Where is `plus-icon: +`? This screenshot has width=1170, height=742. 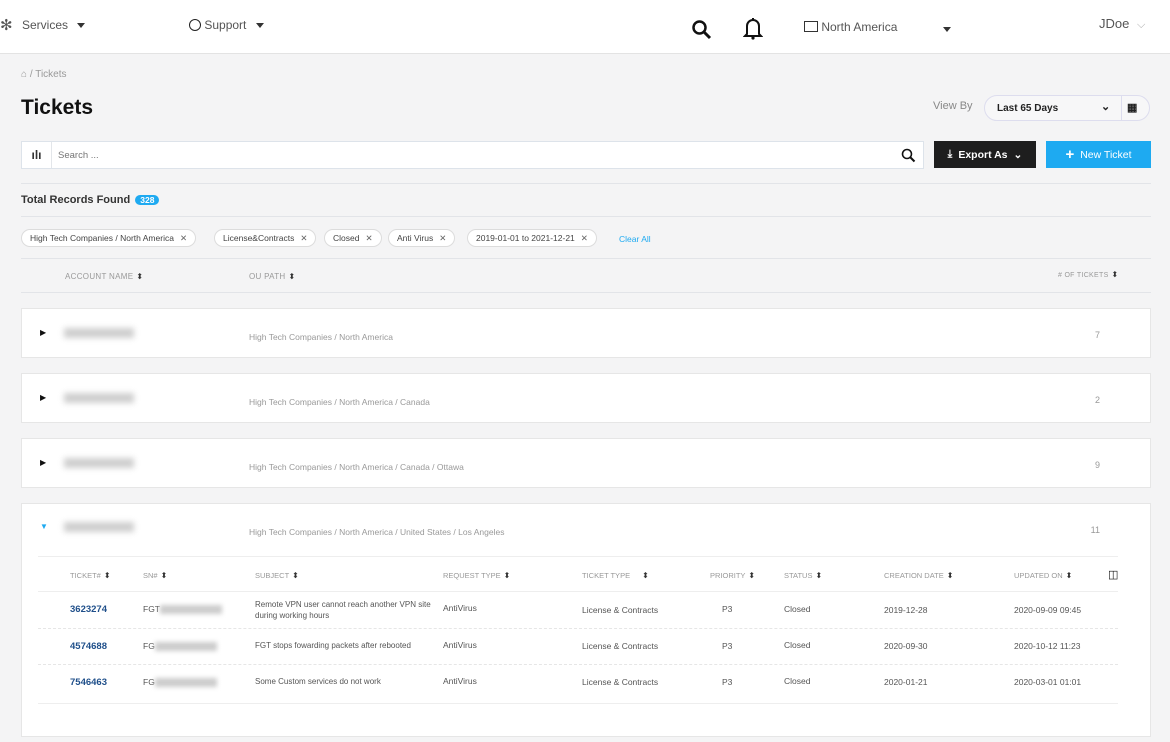 plus-icon: + is located at coordinates (1070, 154).